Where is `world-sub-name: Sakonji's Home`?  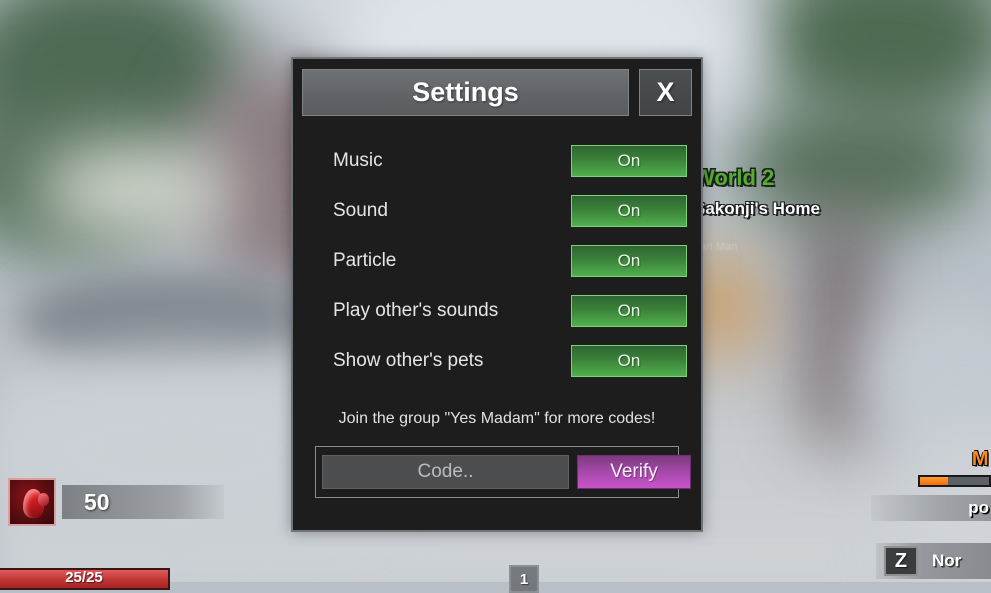 world-sub-name: Sakonji's Home is located at coordinates (757, 209).